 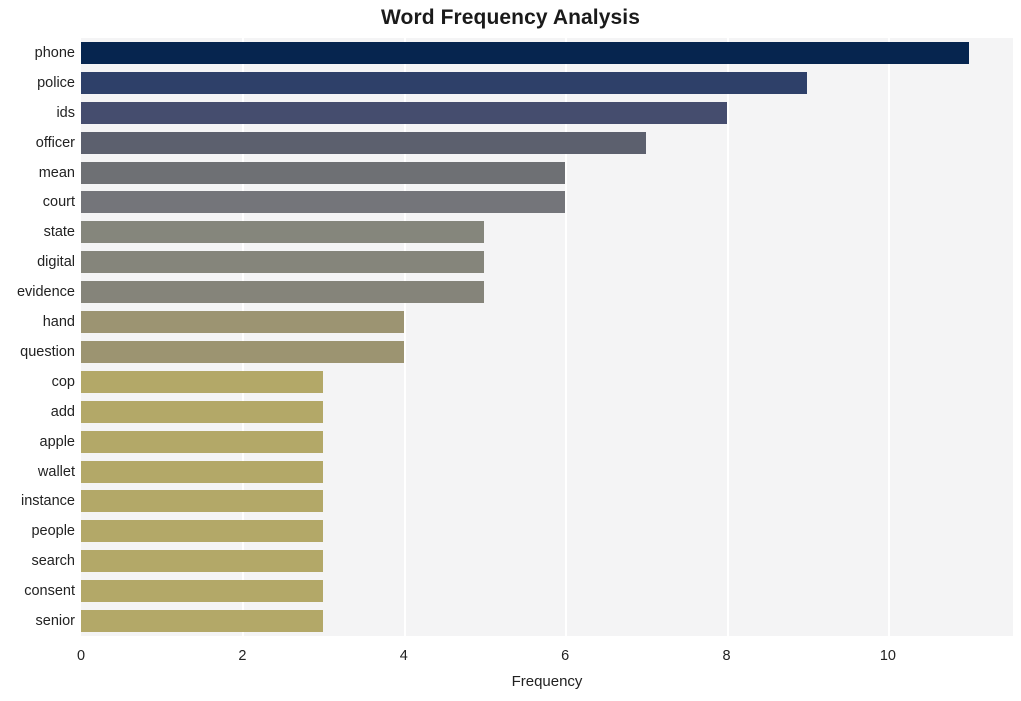 I want to click on y-axis-tick-label: senior, so click(x=55, y=621).